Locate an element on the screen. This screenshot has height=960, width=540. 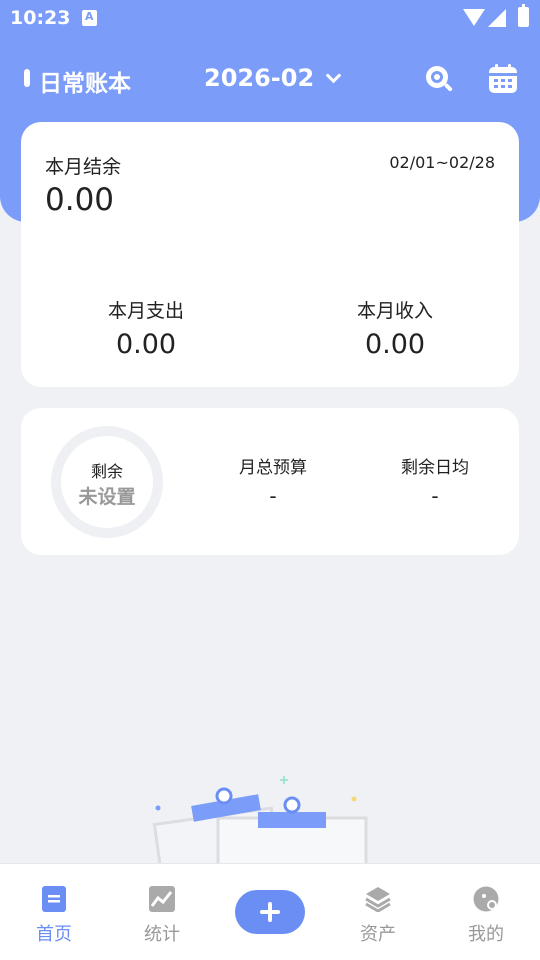
budget-card: 剩余 未设置 月总预算 - 剩余日均 - is located at coordinates (270, 481).